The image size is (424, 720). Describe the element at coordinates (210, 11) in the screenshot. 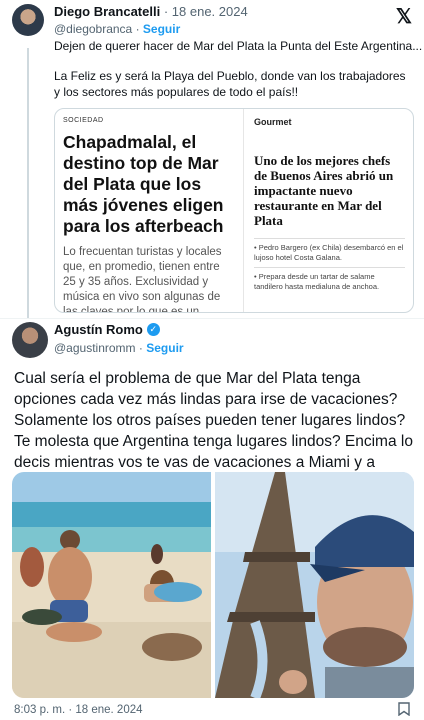

I see `quoted-date: 18 ene. 2024` at that location.